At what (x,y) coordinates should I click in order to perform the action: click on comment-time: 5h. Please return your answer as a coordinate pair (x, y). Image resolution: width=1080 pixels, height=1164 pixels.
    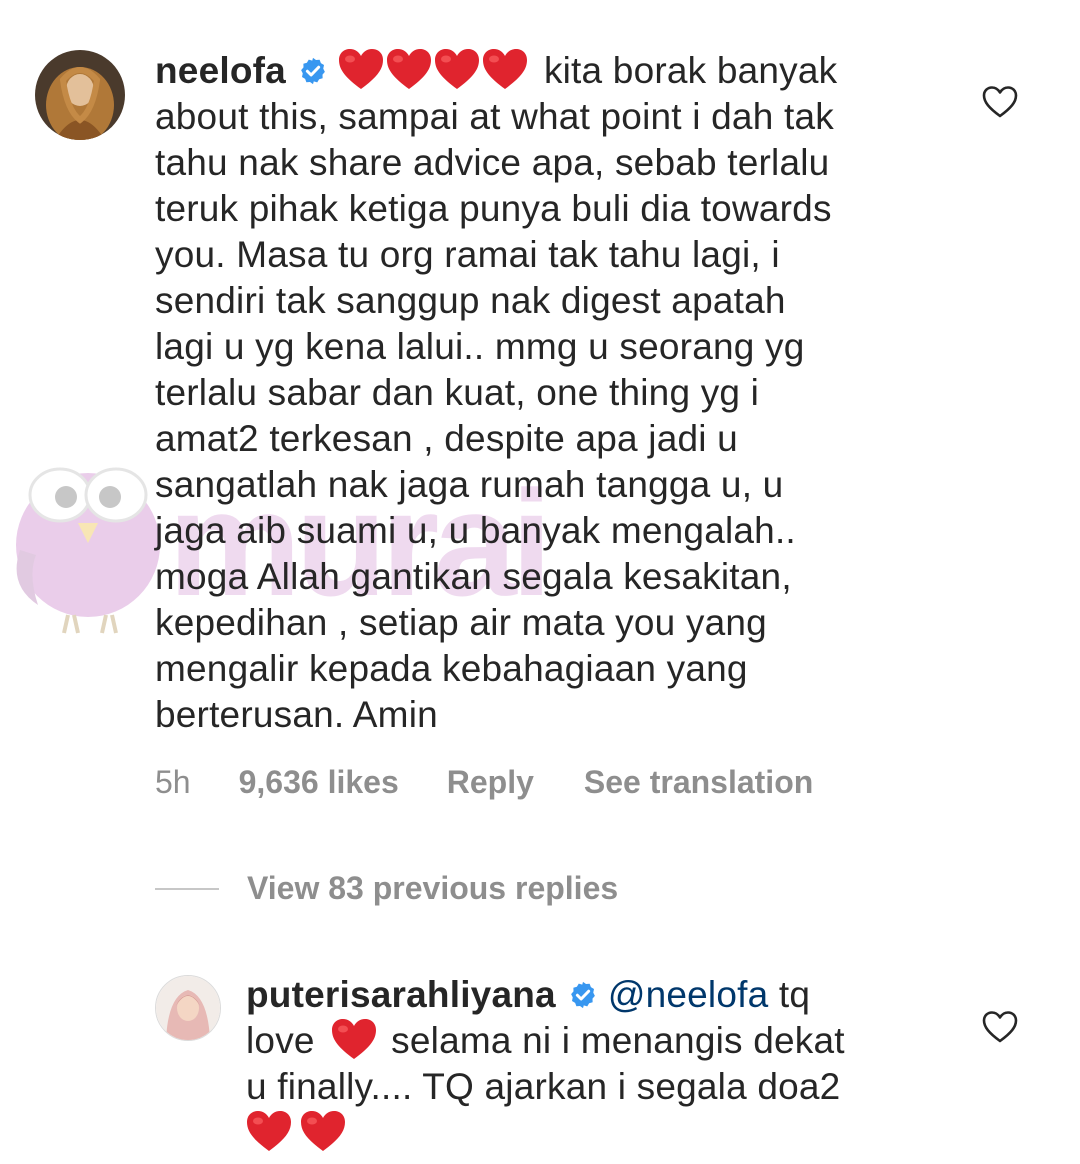
    Looking at the image, I should click on (173, 782).